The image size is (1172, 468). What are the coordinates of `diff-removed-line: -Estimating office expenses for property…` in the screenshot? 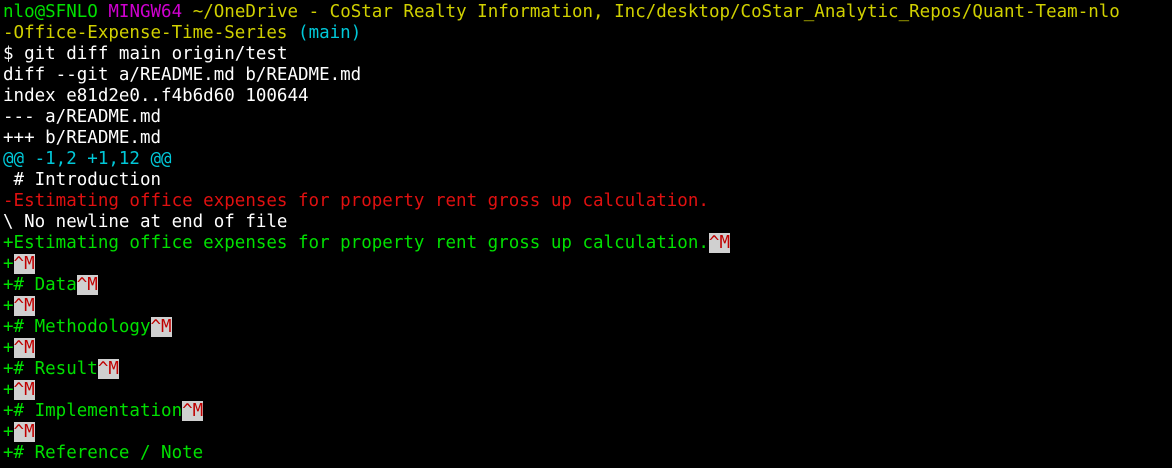 It's located at (356, 201).